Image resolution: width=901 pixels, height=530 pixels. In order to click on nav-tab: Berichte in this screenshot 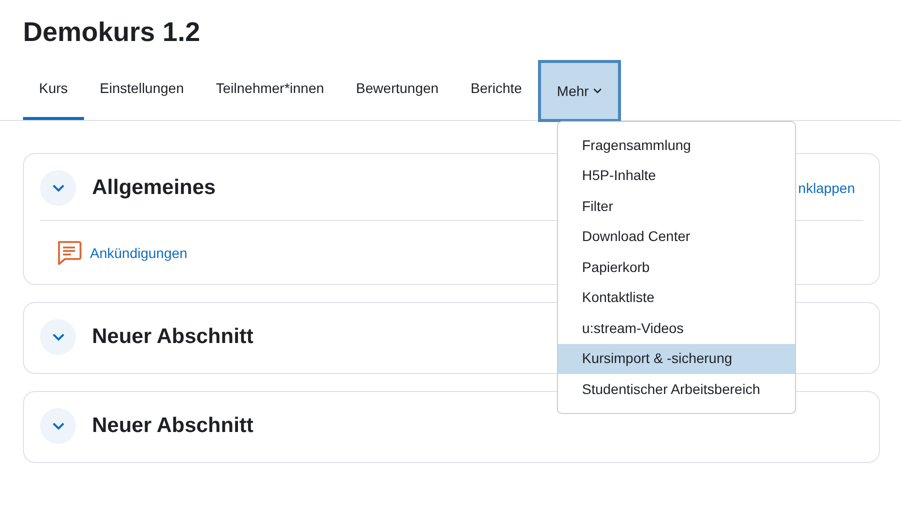, I will do `click(496, 90)`.